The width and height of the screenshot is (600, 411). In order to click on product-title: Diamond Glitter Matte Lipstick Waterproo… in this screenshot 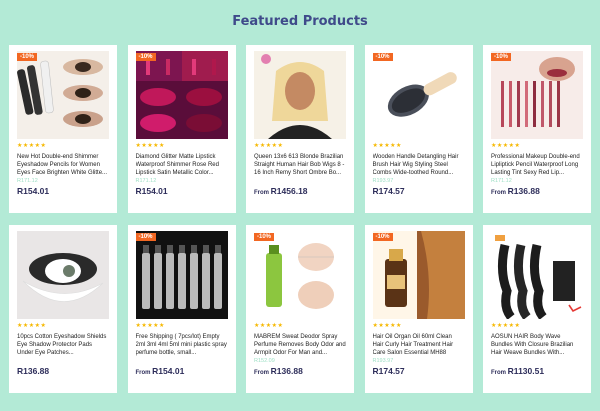, I will do `click(182, 165)`.